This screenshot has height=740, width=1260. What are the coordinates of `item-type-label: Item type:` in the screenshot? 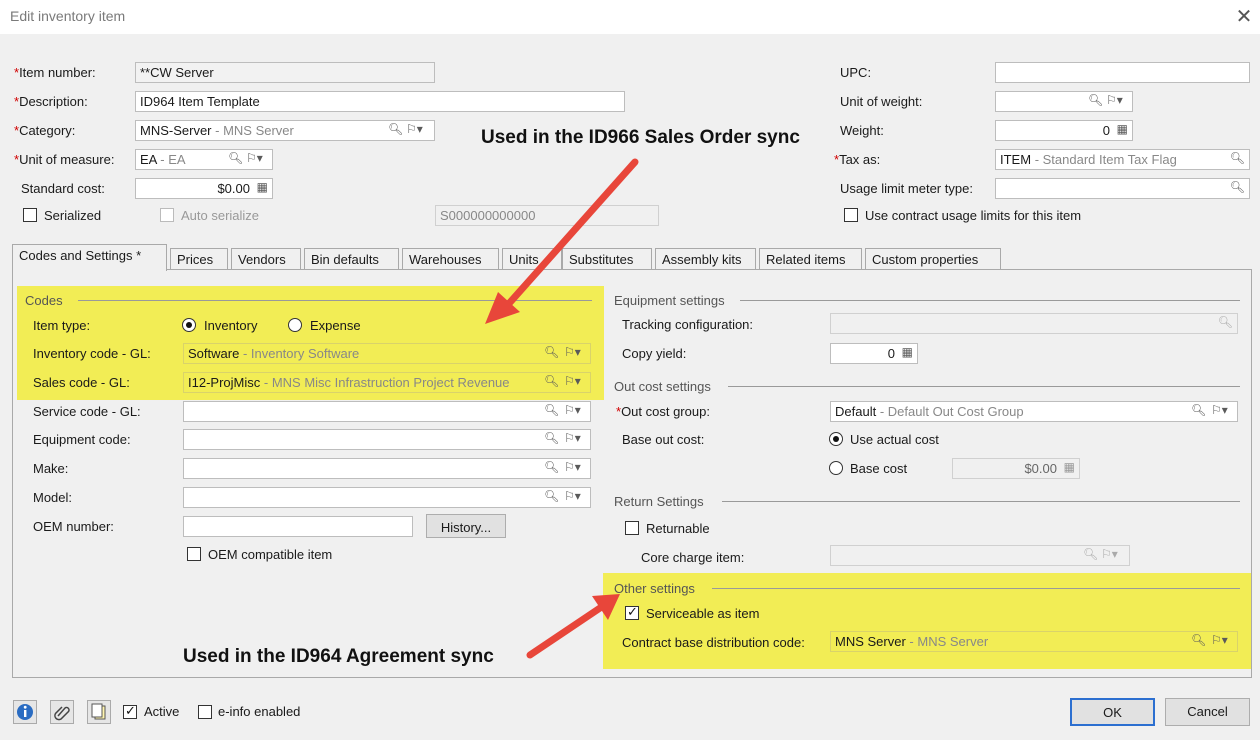 It's located at (62, 325).